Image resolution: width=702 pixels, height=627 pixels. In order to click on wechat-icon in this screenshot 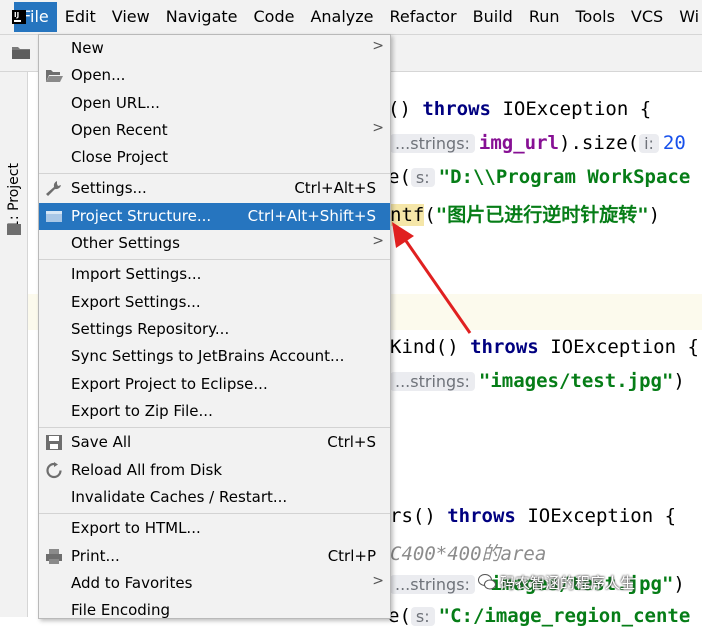, I will do `click(487, 582)`.